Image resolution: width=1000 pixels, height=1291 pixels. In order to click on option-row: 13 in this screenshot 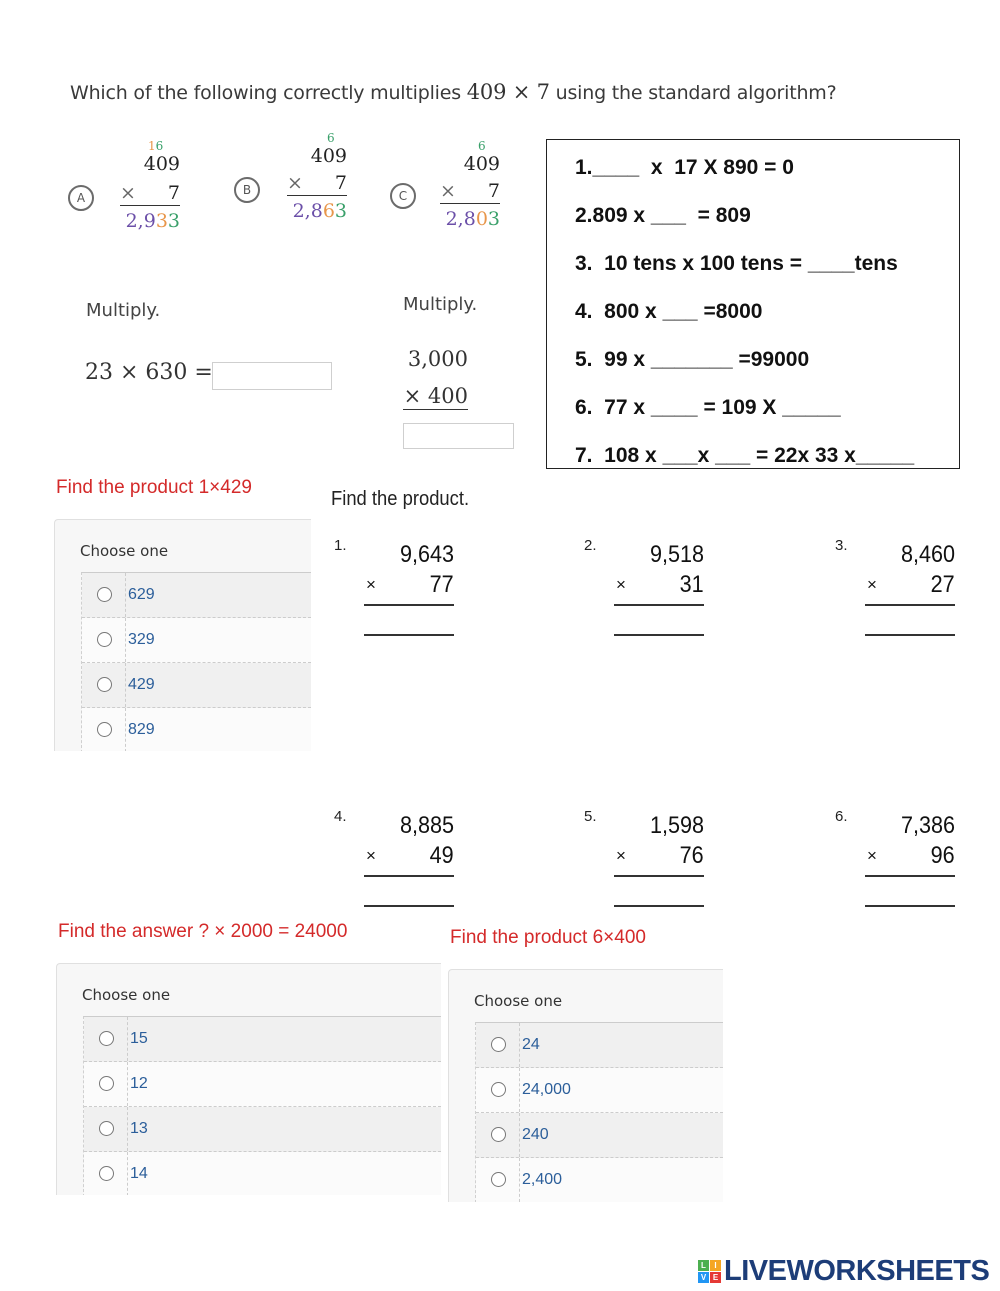, I will do `click(262, 1129)`.